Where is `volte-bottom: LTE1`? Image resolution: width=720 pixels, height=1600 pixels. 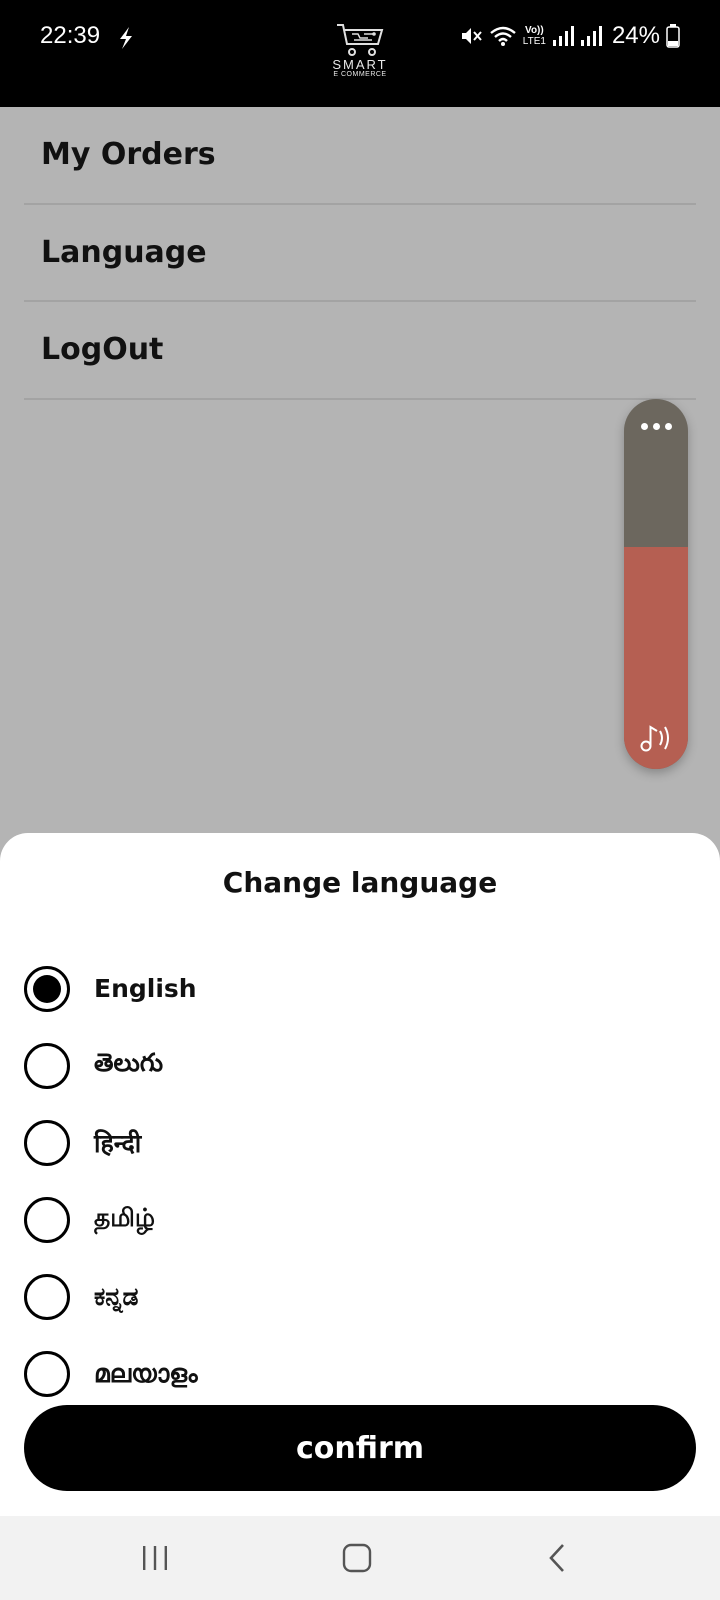
volte-bottom: LTE1 is located at coordinates (534, 41).